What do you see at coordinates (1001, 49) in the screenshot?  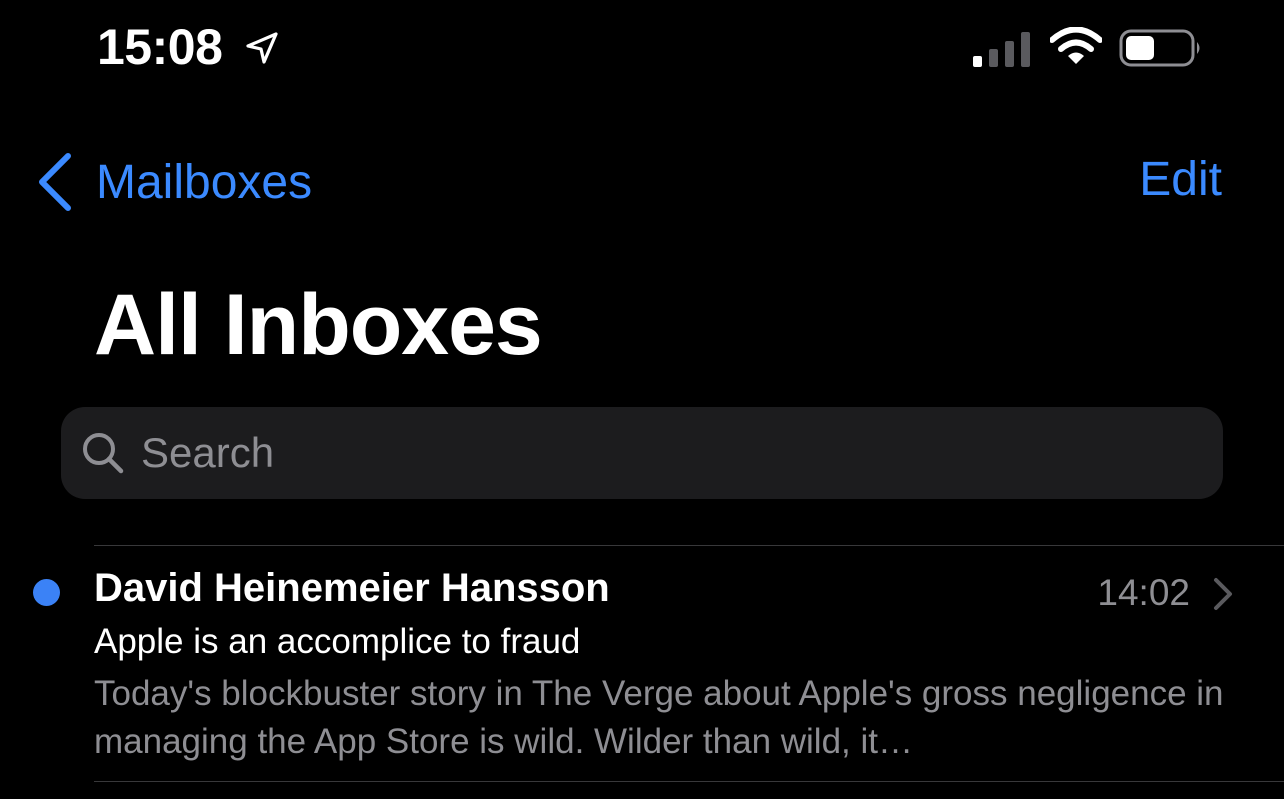 I see `cellular-signal-icon` at bounding box center [1001, 49].